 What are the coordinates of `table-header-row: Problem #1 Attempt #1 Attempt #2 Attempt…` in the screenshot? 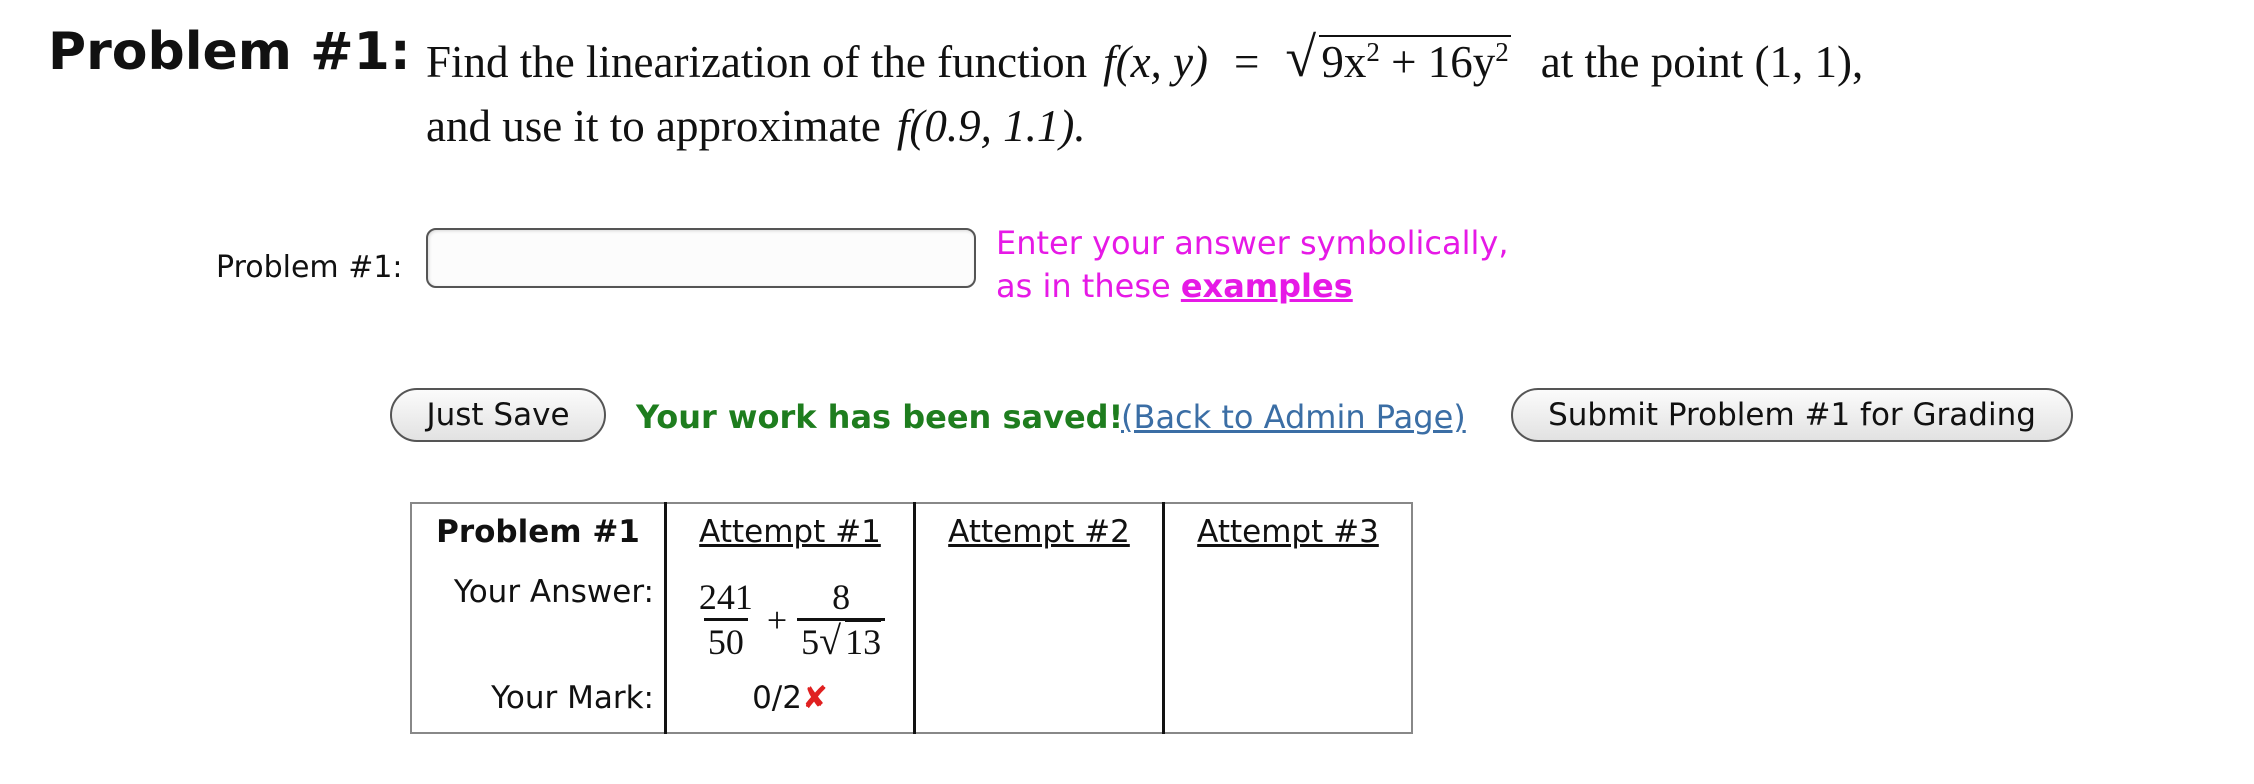 It's located at (911, 534).